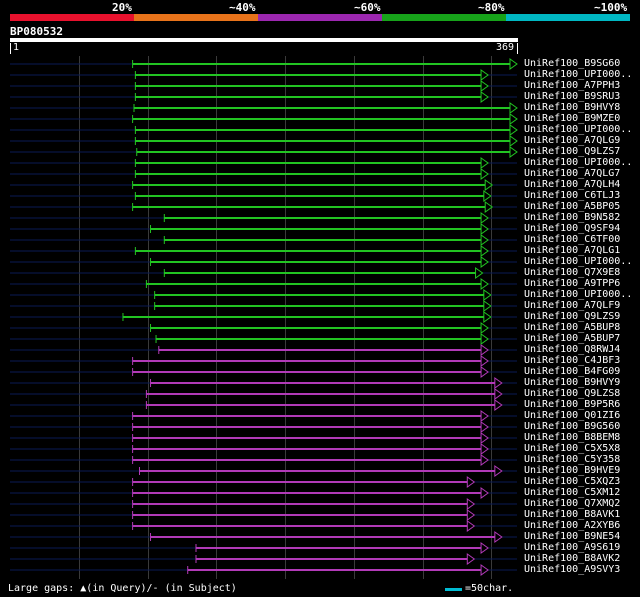 The width and height of the screenshot is (640, 597). Describe the element at coordinates (572, 63) in the screenshot. I see `hit-link: UniRef100_B9SG60` at that location.